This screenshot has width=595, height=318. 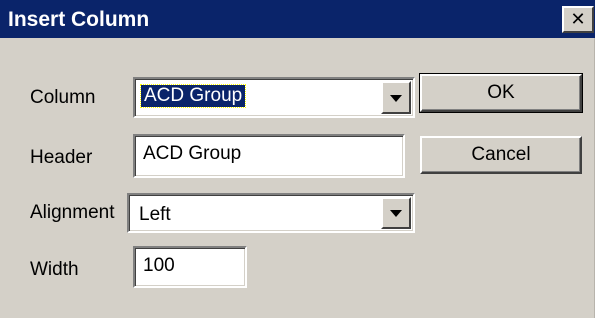 I want to click on width-input-value: 100, so click(x=159, y=265).